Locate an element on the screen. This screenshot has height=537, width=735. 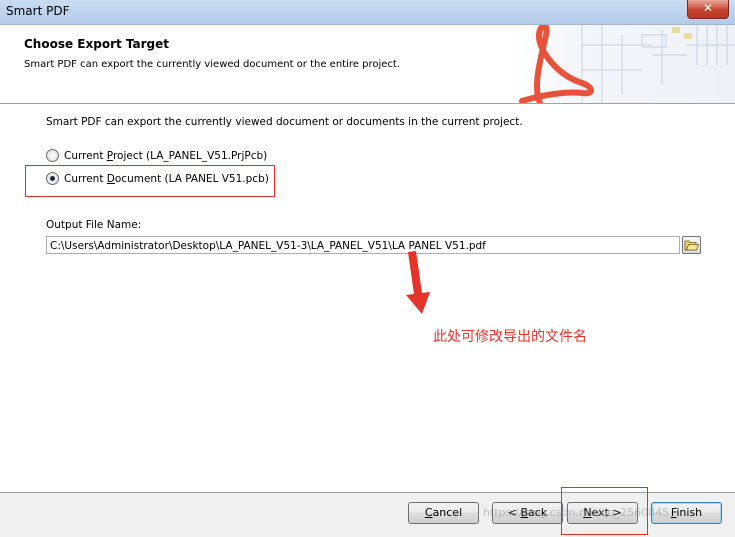
close-button: ✕ is located at coordinates (708, 9).